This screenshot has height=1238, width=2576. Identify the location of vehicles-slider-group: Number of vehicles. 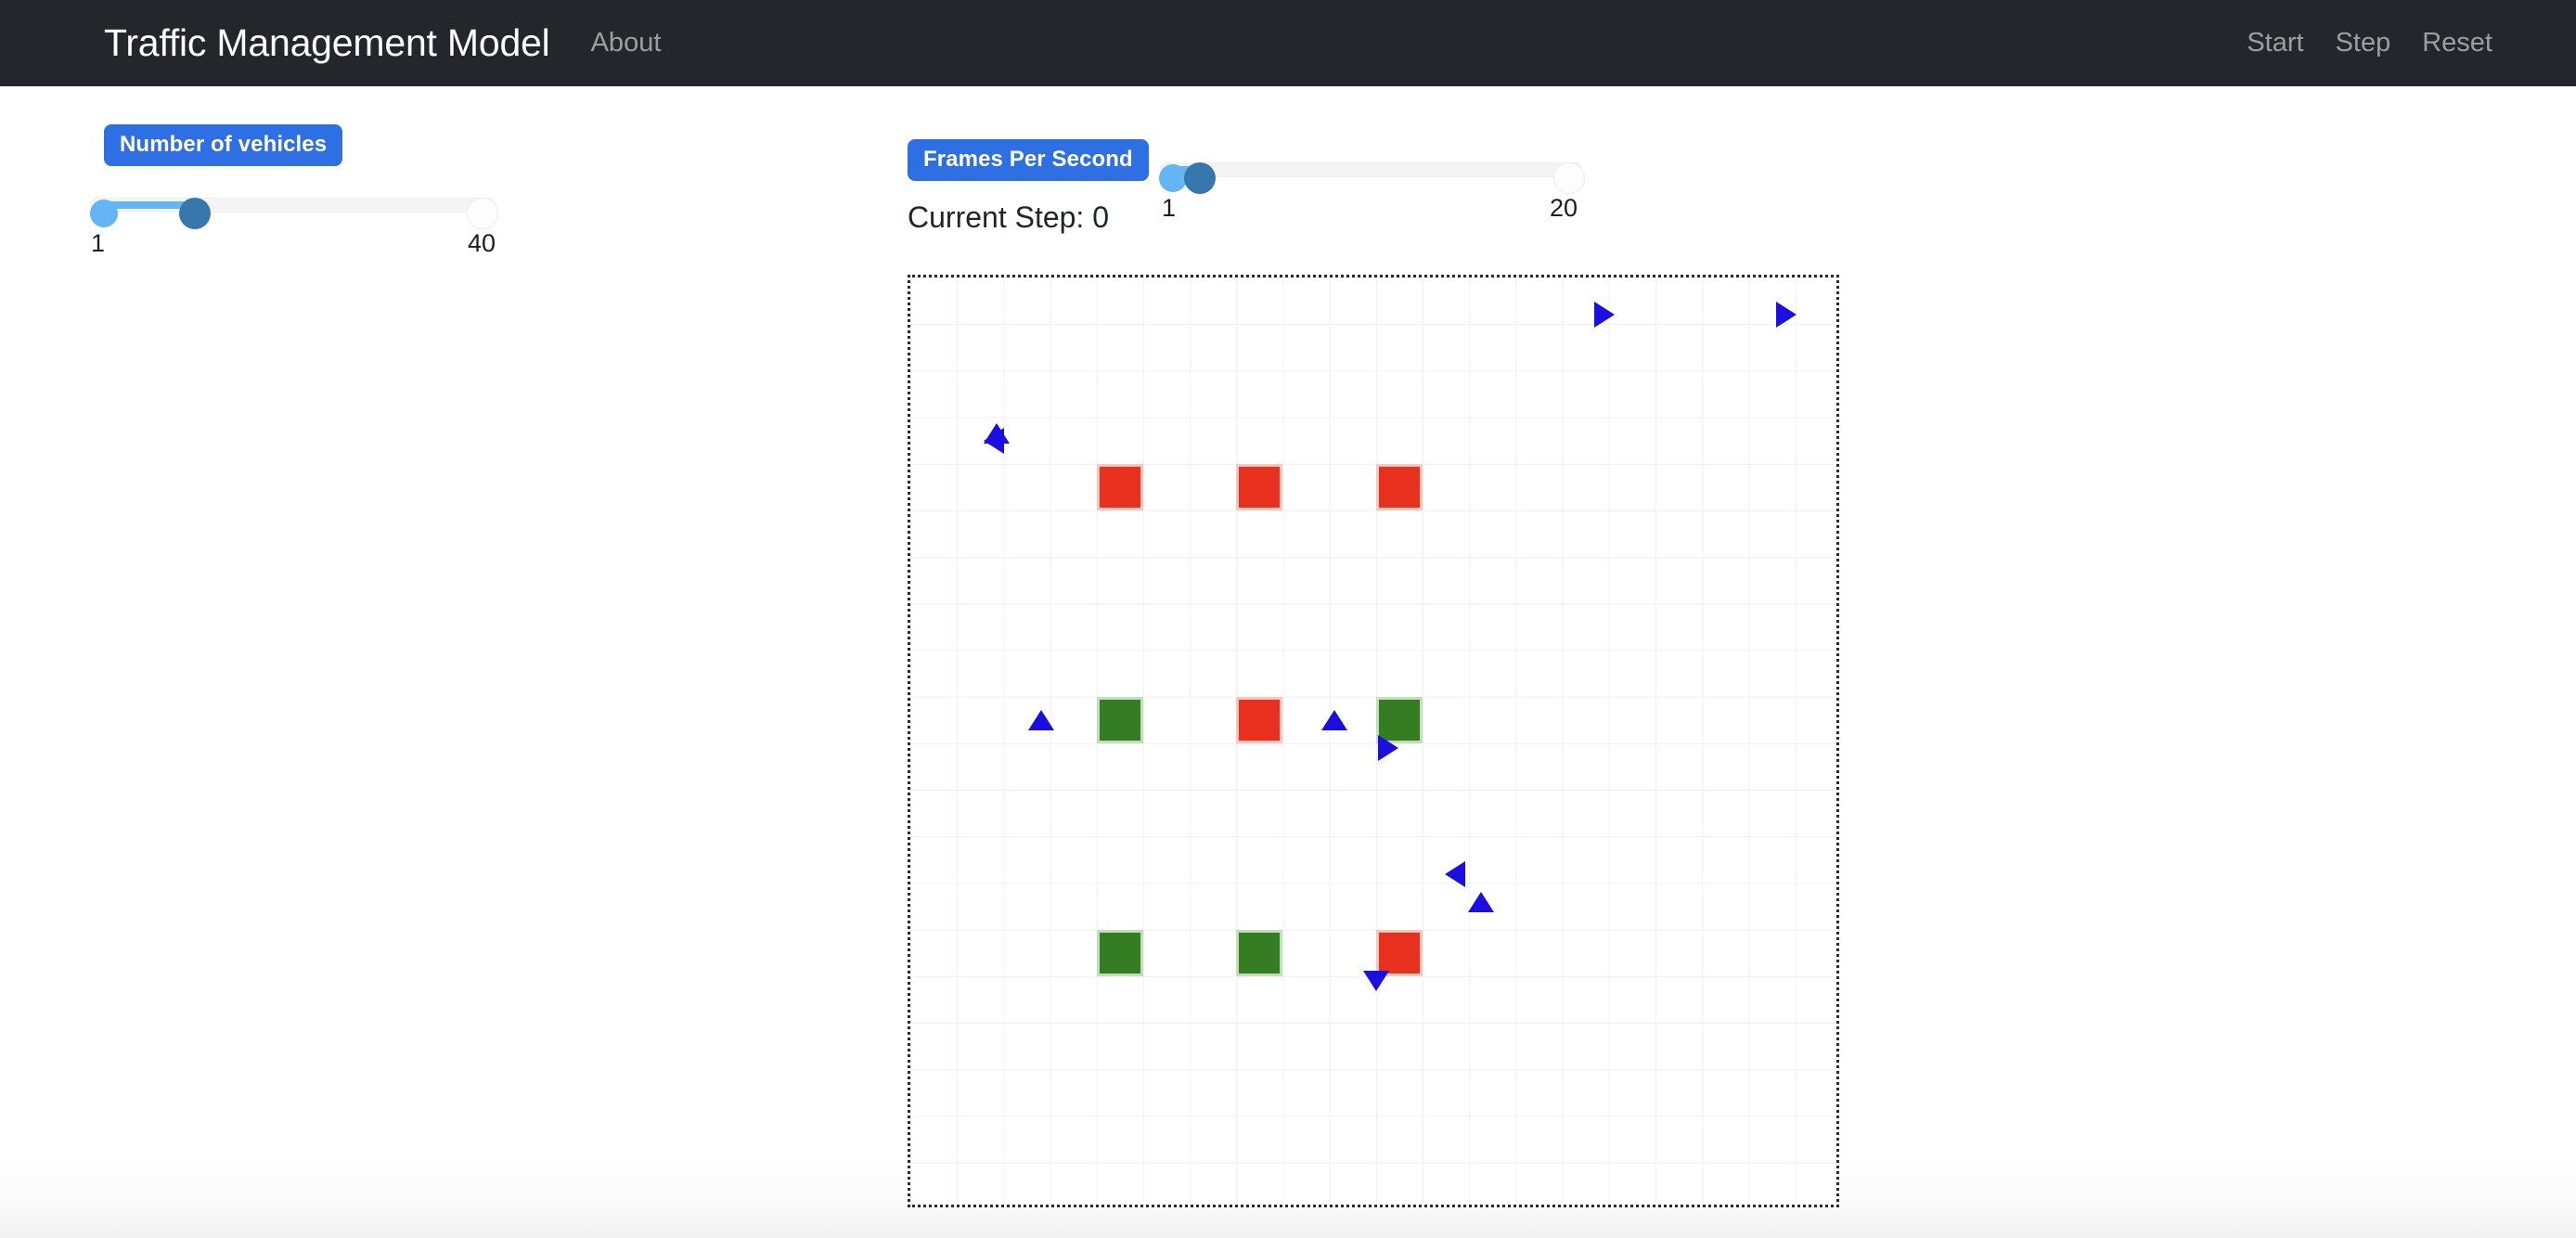
(223, 145).